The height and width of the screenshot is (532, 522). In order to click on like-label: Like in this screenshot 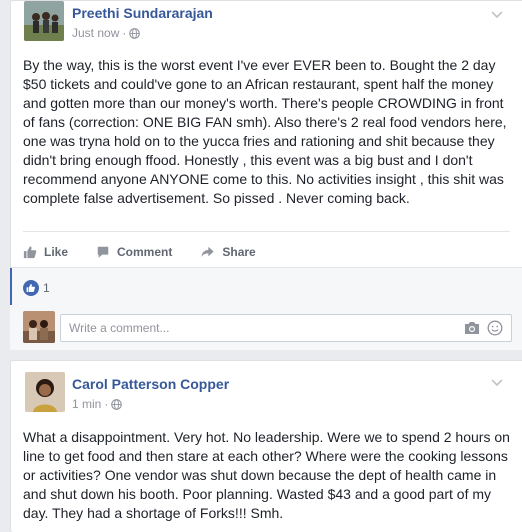, I will do `click(56, 252)`.